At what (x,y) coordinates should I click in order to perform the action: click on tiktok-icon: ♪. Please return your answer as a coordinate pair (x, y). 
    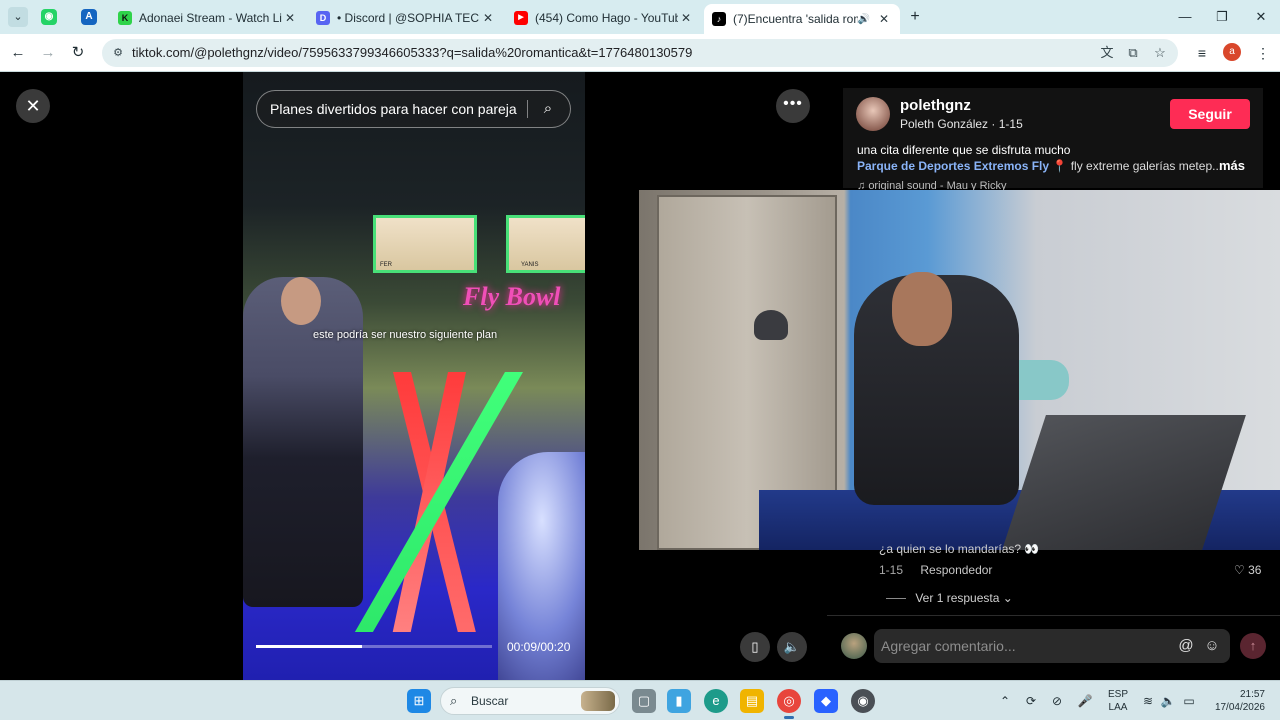
    Looking at the image, I should click on (719, 19).